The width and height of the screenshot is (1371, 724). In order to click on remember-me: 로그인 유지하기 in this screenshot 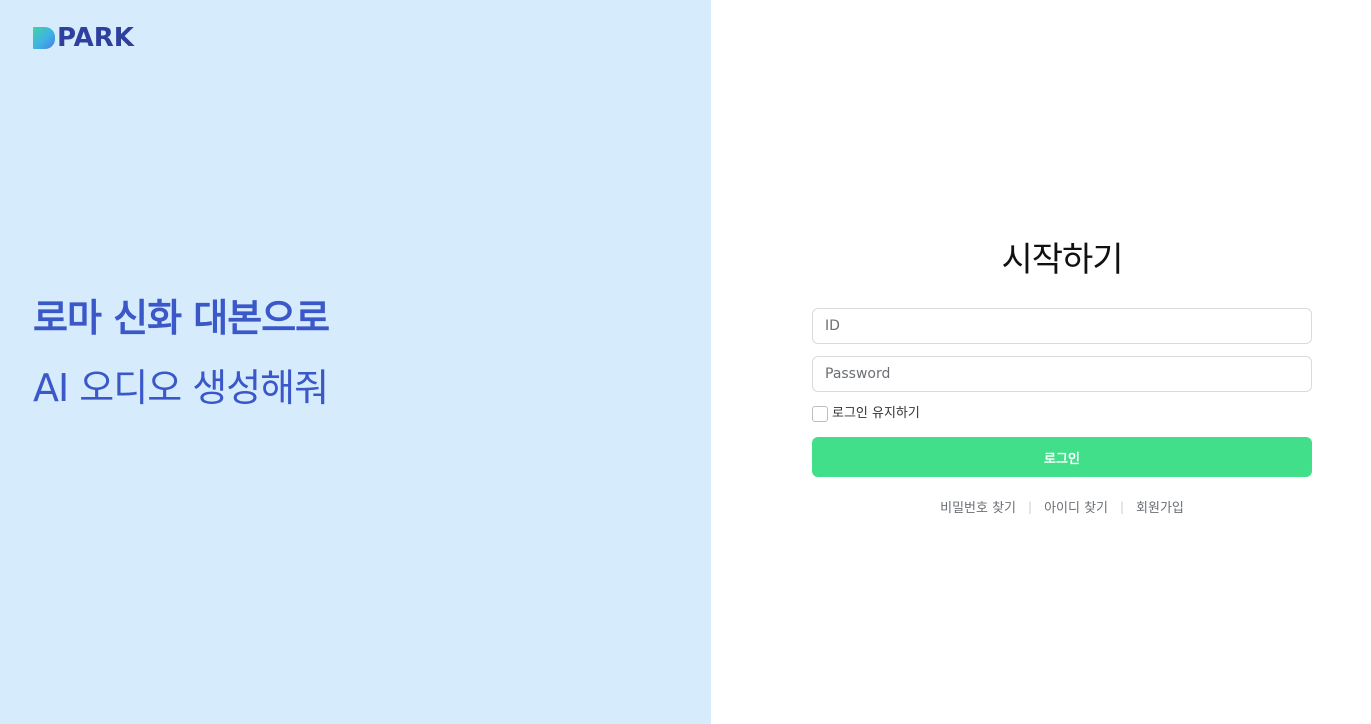, I will do `click(1062, 414)`.